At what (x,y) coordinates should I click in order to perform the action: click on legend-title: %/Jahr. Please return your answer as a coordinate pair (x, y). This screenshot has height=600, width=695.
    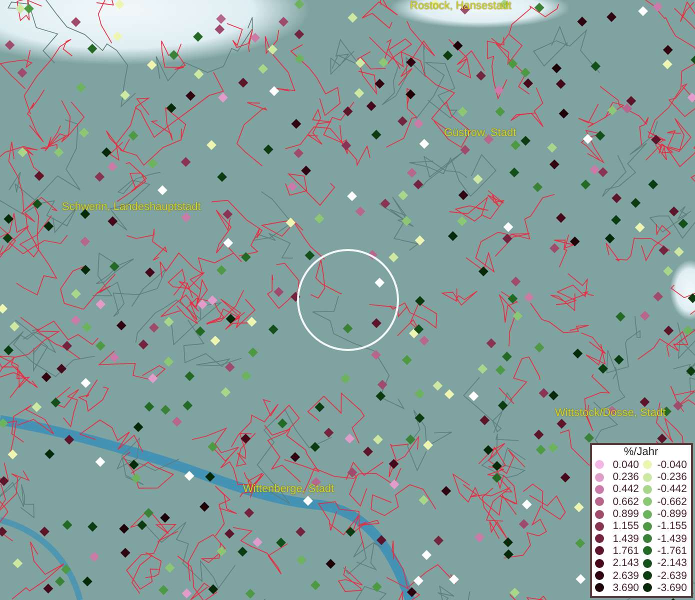
    Looking at the image, I should click on (641, 452).